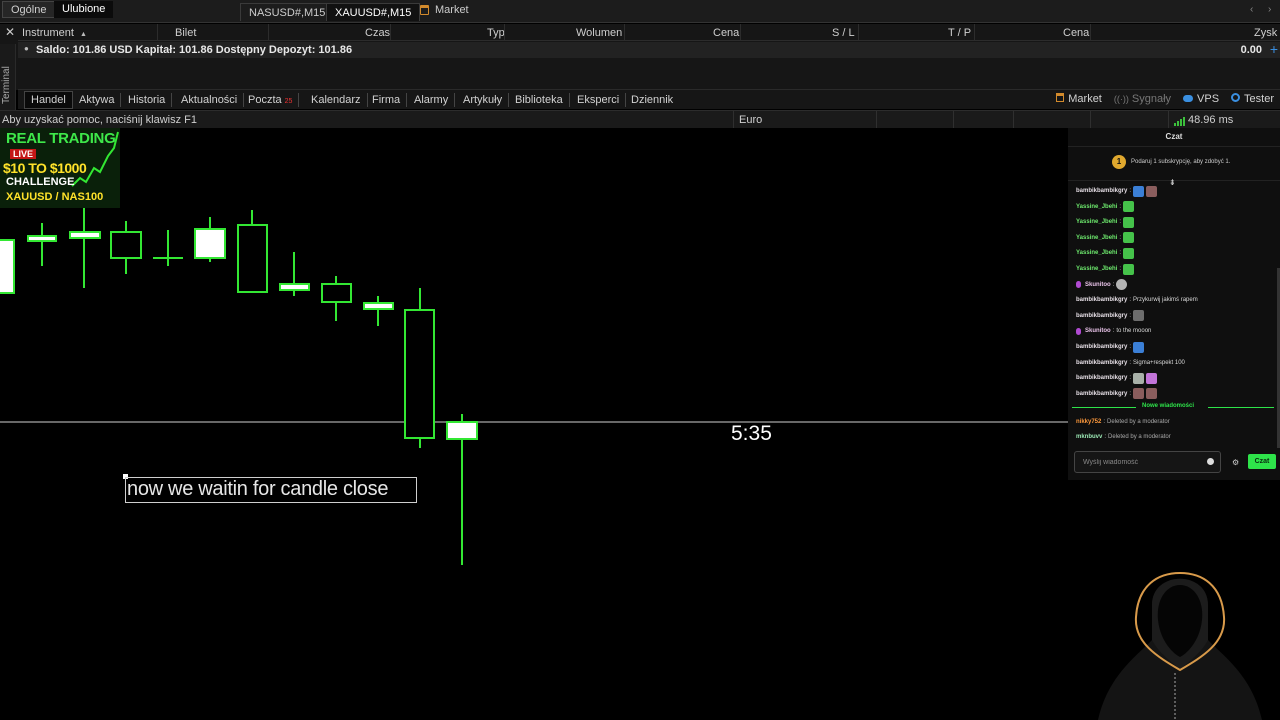 The image size is (1280, 720). Describe the element at coordinates (1265, 33) in the screenshot. I see `col-profit: Zysk` at that location.